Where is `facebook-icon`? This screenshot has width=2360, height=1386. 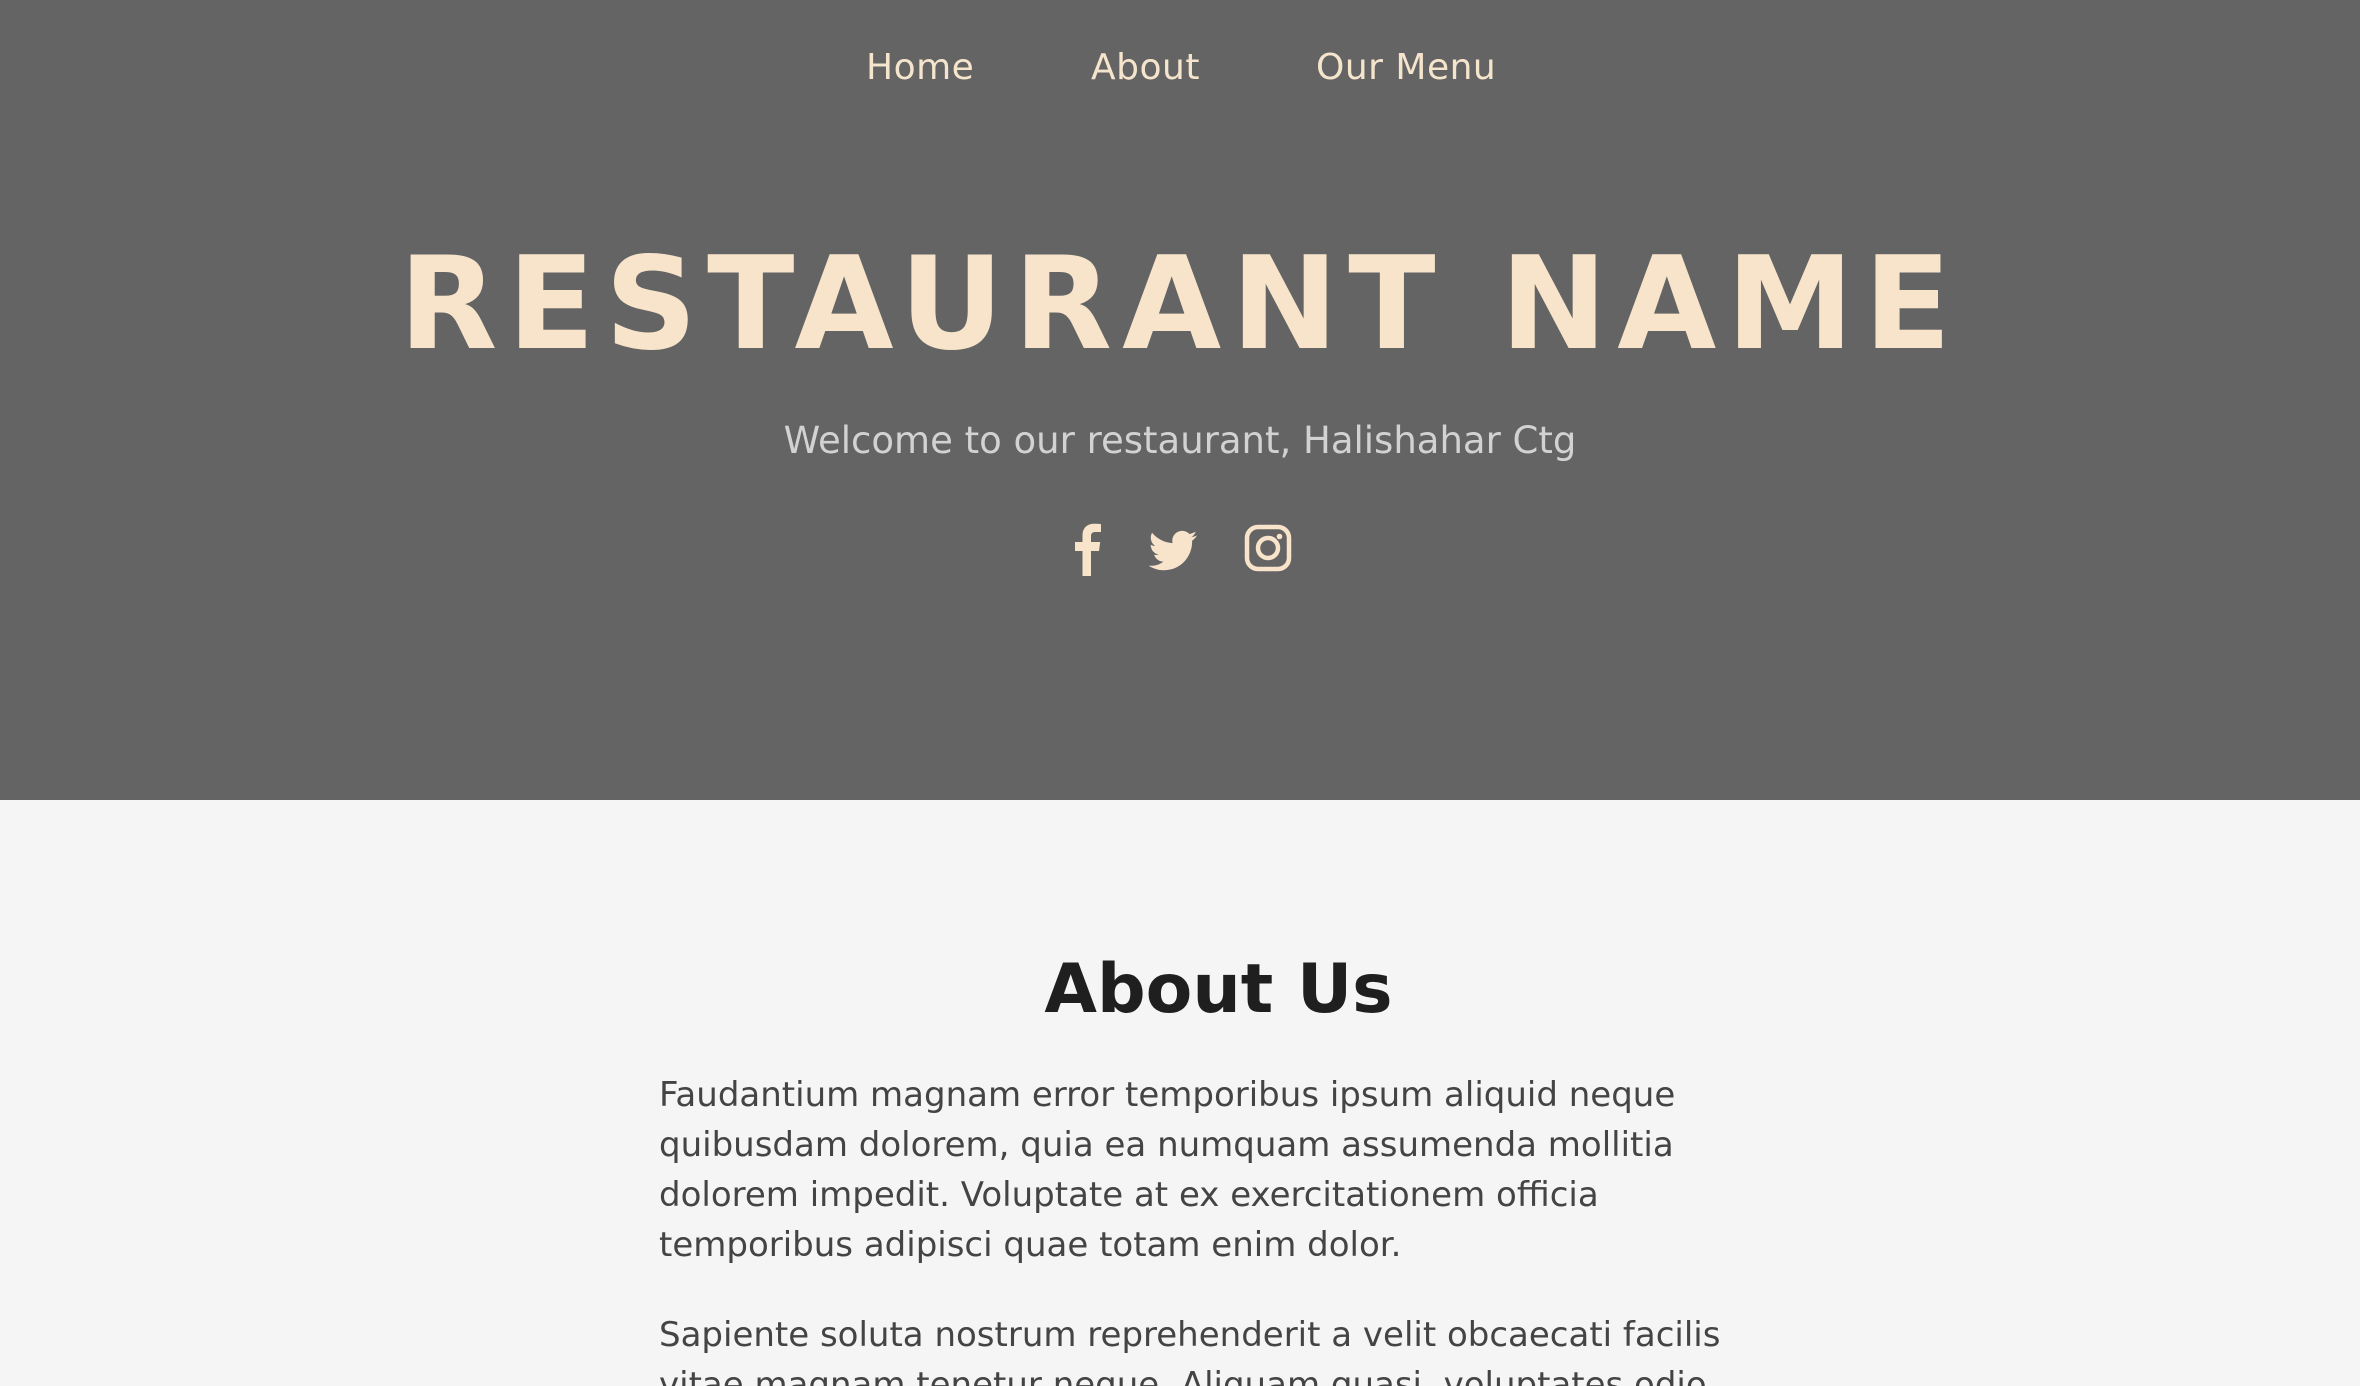 facebook-icon is located at coordinates (1088, 548).